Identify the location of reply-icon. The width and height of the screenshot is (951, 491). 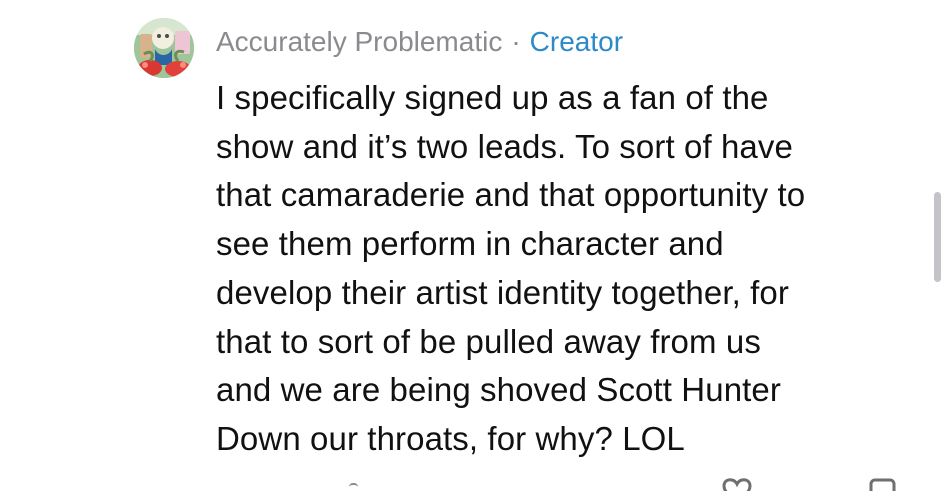
(883, 484).